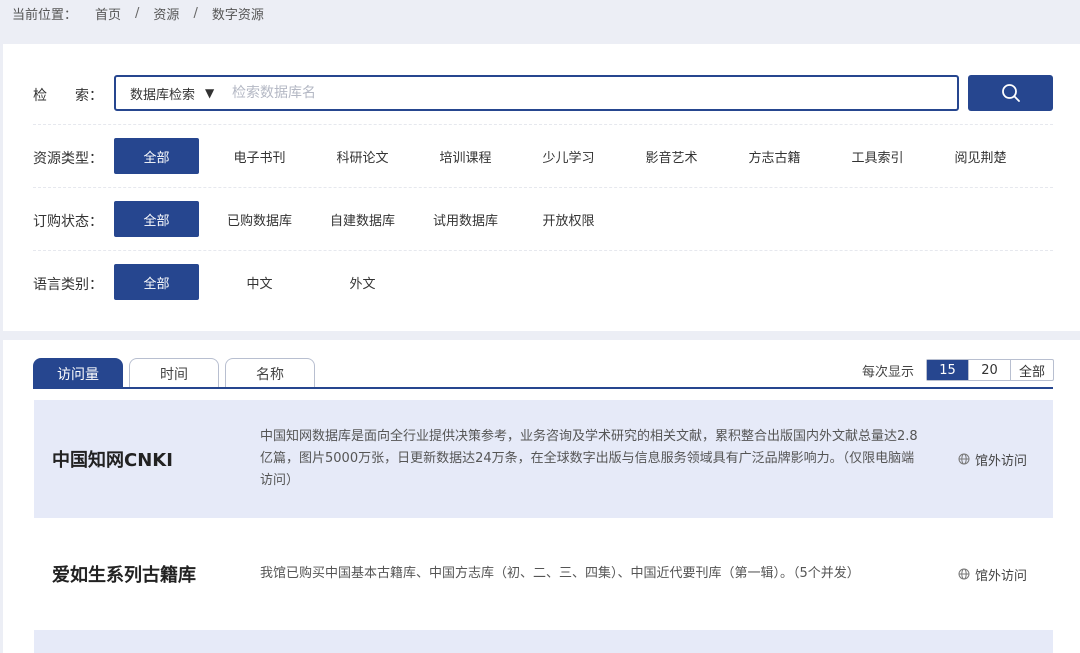 Image resolution: width=1080 pixels, height=653 pixels. What do you see at coordinates (270, 373) in the screenshot?
I see `tab-name: 名称` at bounding box center [270, 373].